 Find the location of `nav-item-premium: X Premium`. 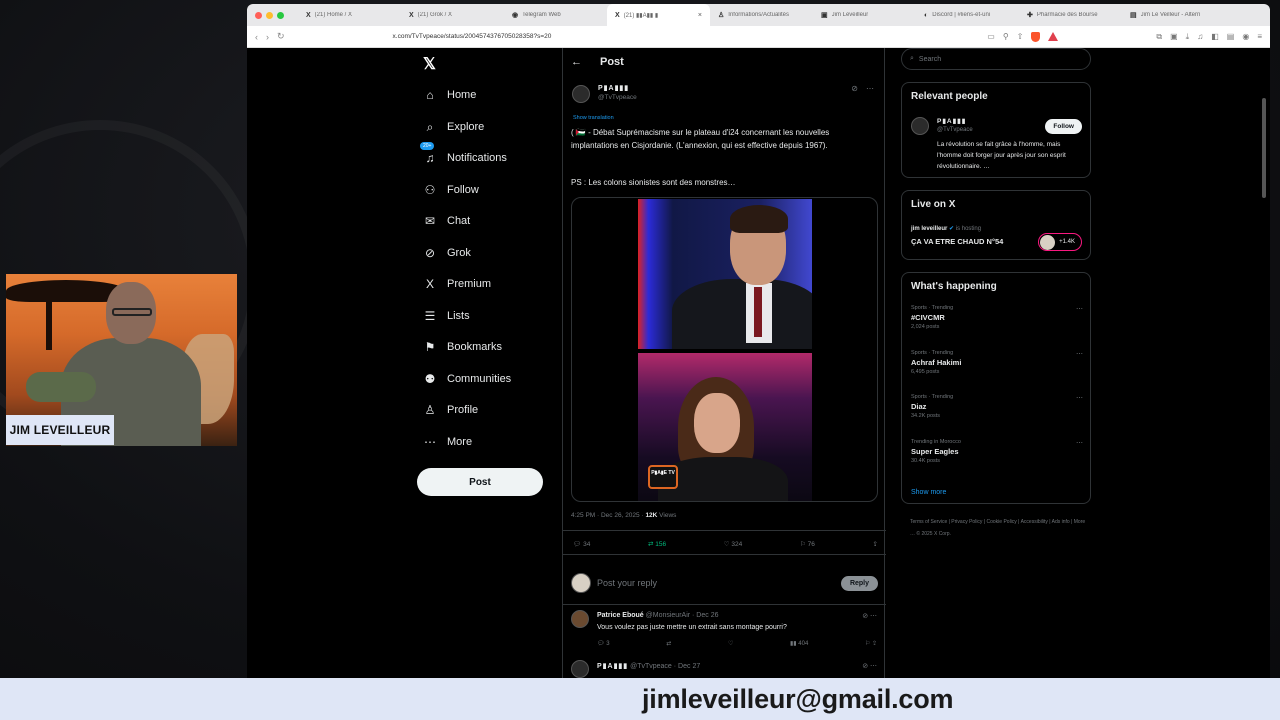

nav-item-premium: X Premium is located at coordinates (457, 284).